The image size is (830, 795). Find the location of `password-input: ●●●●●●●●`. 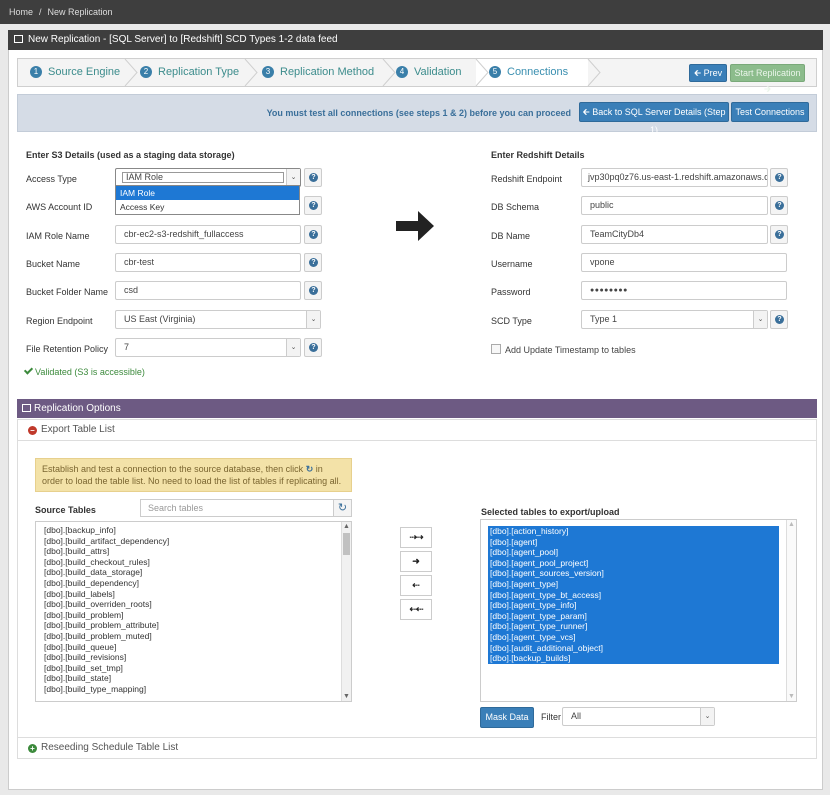

password-input: ●●●●●●●● is located at coordinates (684, 290).